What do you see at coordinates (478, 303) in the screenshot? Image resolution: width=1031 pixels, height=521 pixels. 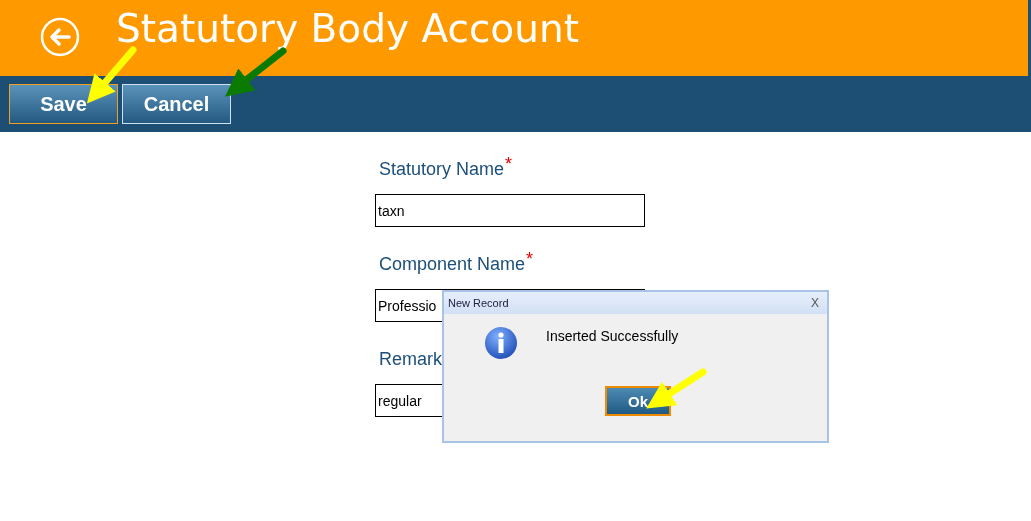 I see `dialog-title: New Record` at bounding box center [478, 303].